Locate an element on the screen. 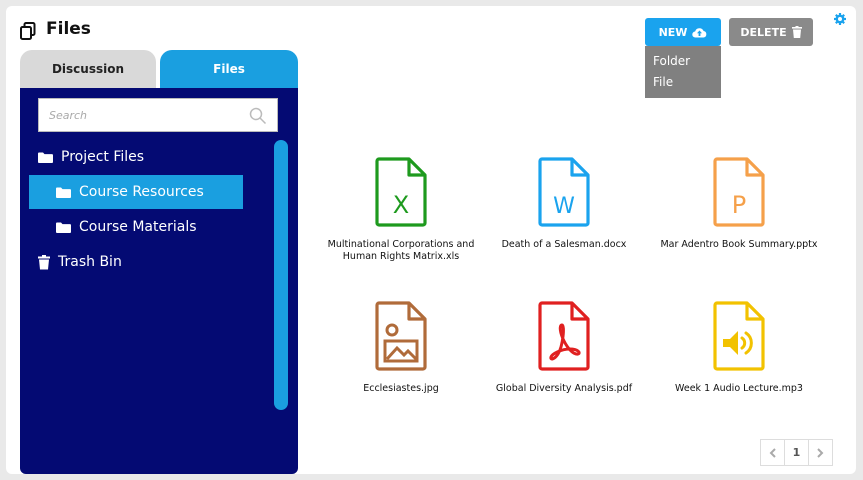 This screenshot has width=863, height=480. file-name: Mar Adentro Book Summary.pptx is located at coordinates (739, 244).